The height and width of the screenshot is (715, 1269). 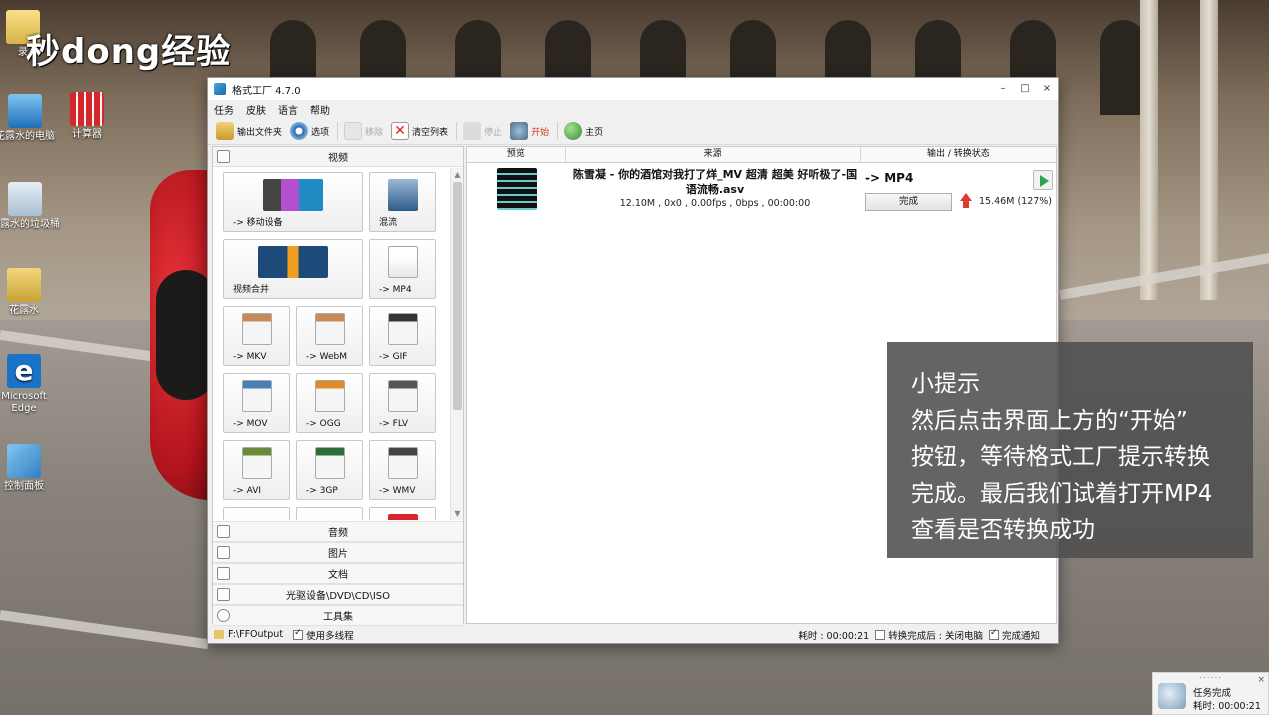 I want to click on desktop-icon-label: 花露水的垃圾桶, so click(x=30, y=224).